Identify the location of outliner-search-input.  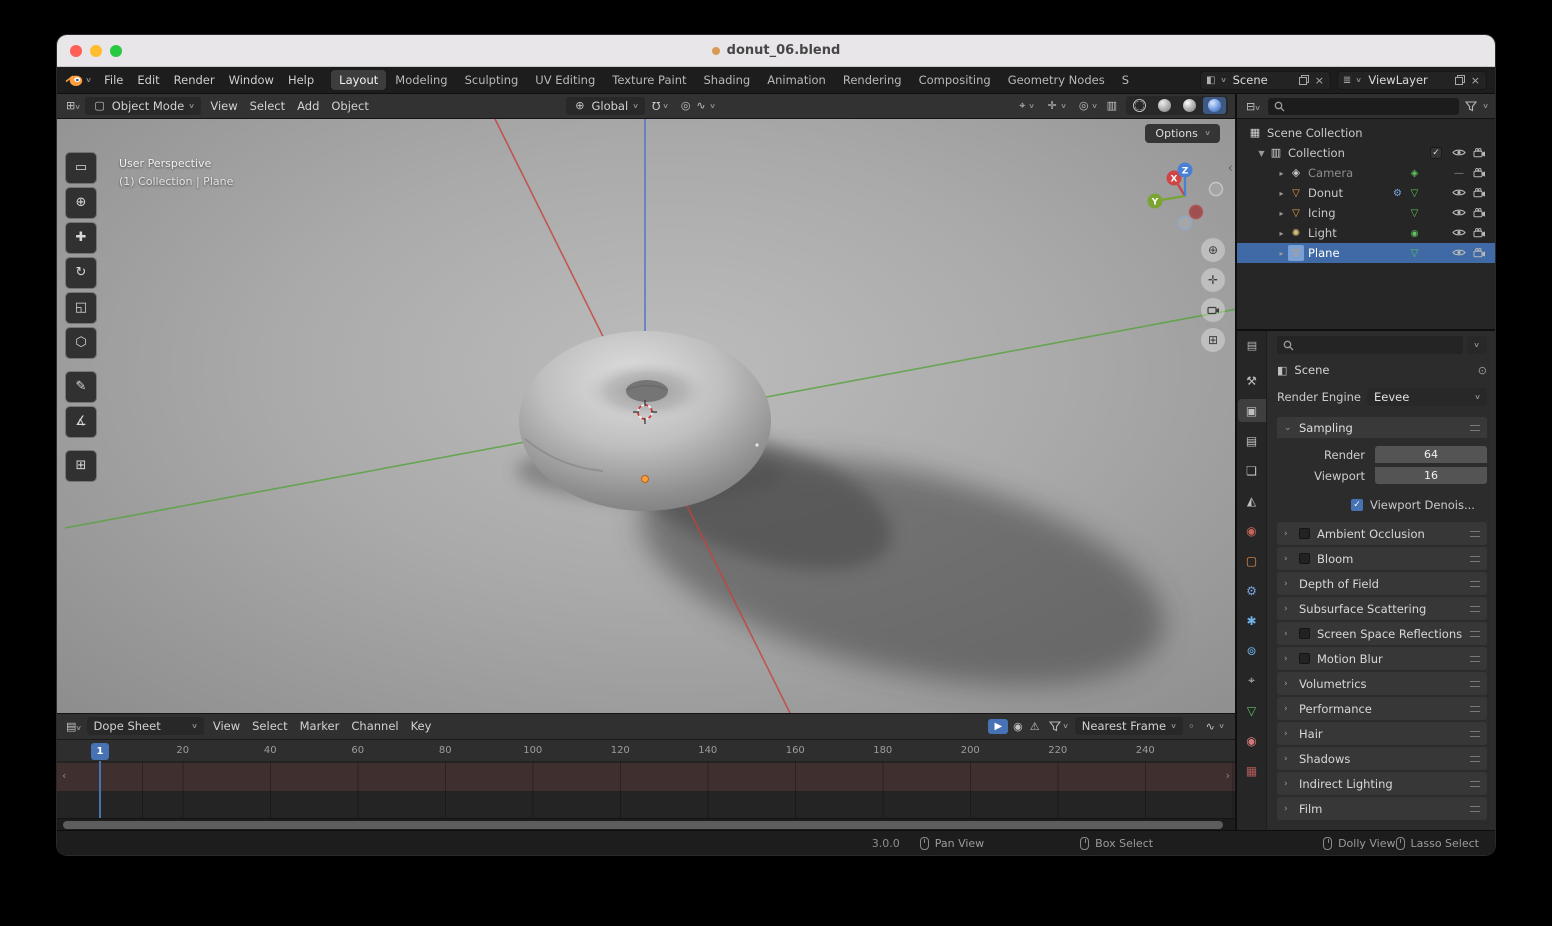
(1363, 106).